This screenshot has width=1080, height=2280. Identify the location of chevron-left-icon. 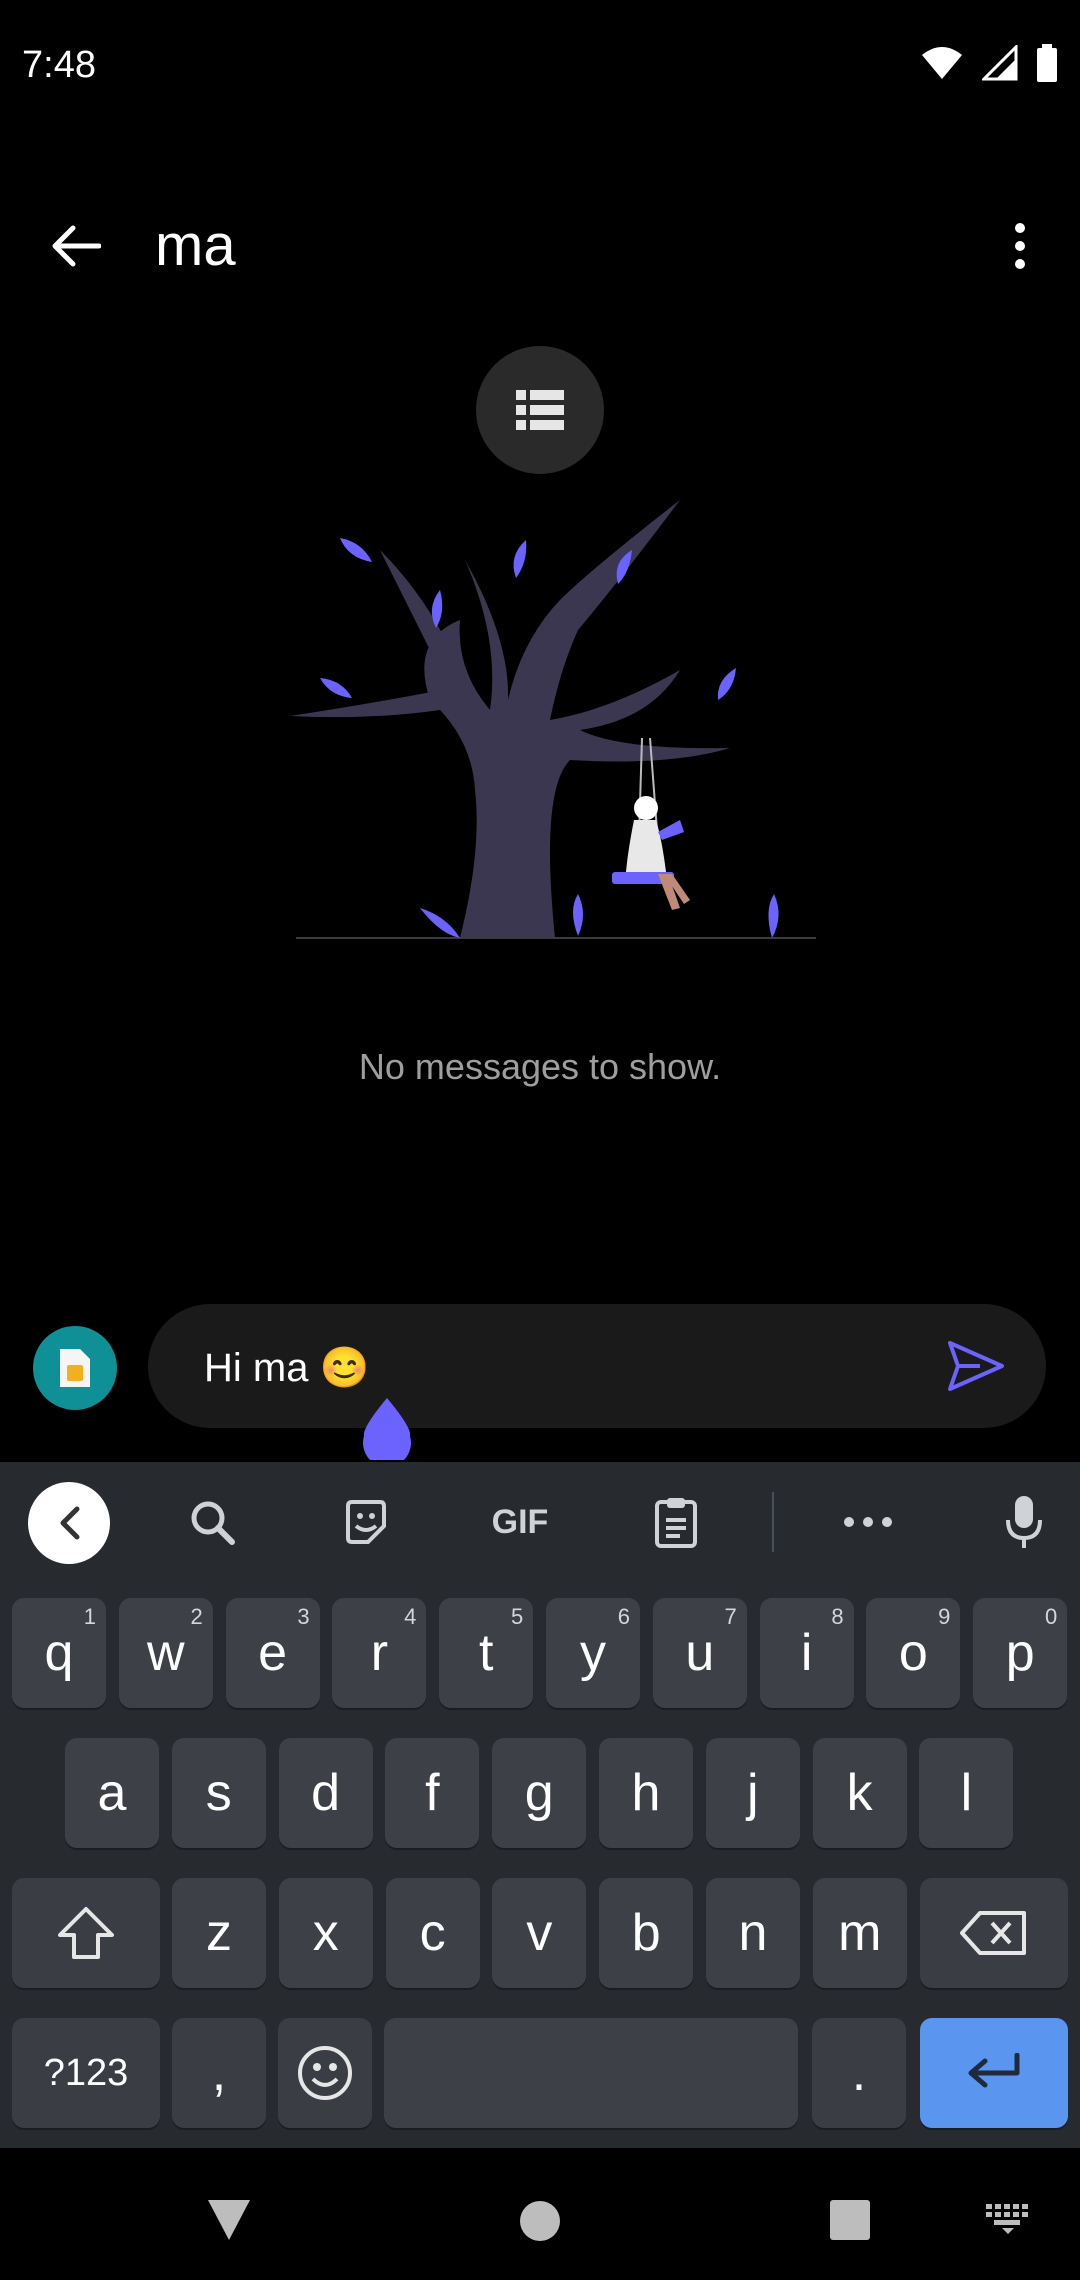
(70, 1523).